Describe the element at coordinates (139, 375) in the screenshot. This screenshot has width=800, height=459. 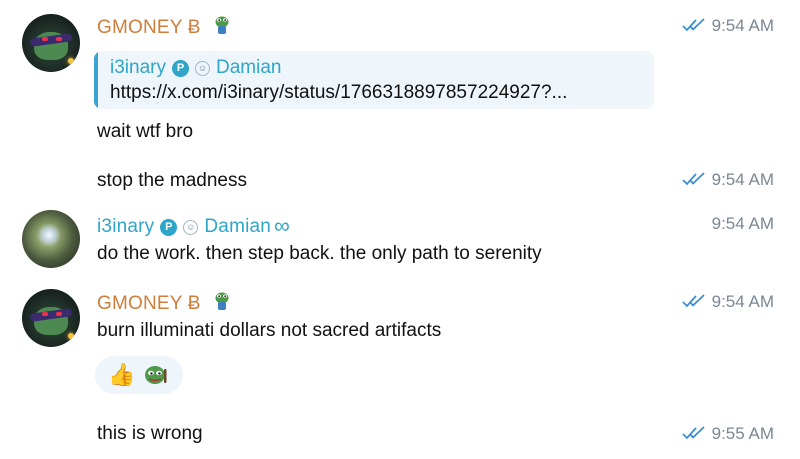
I see `reactions-bar: 👍` at that location.